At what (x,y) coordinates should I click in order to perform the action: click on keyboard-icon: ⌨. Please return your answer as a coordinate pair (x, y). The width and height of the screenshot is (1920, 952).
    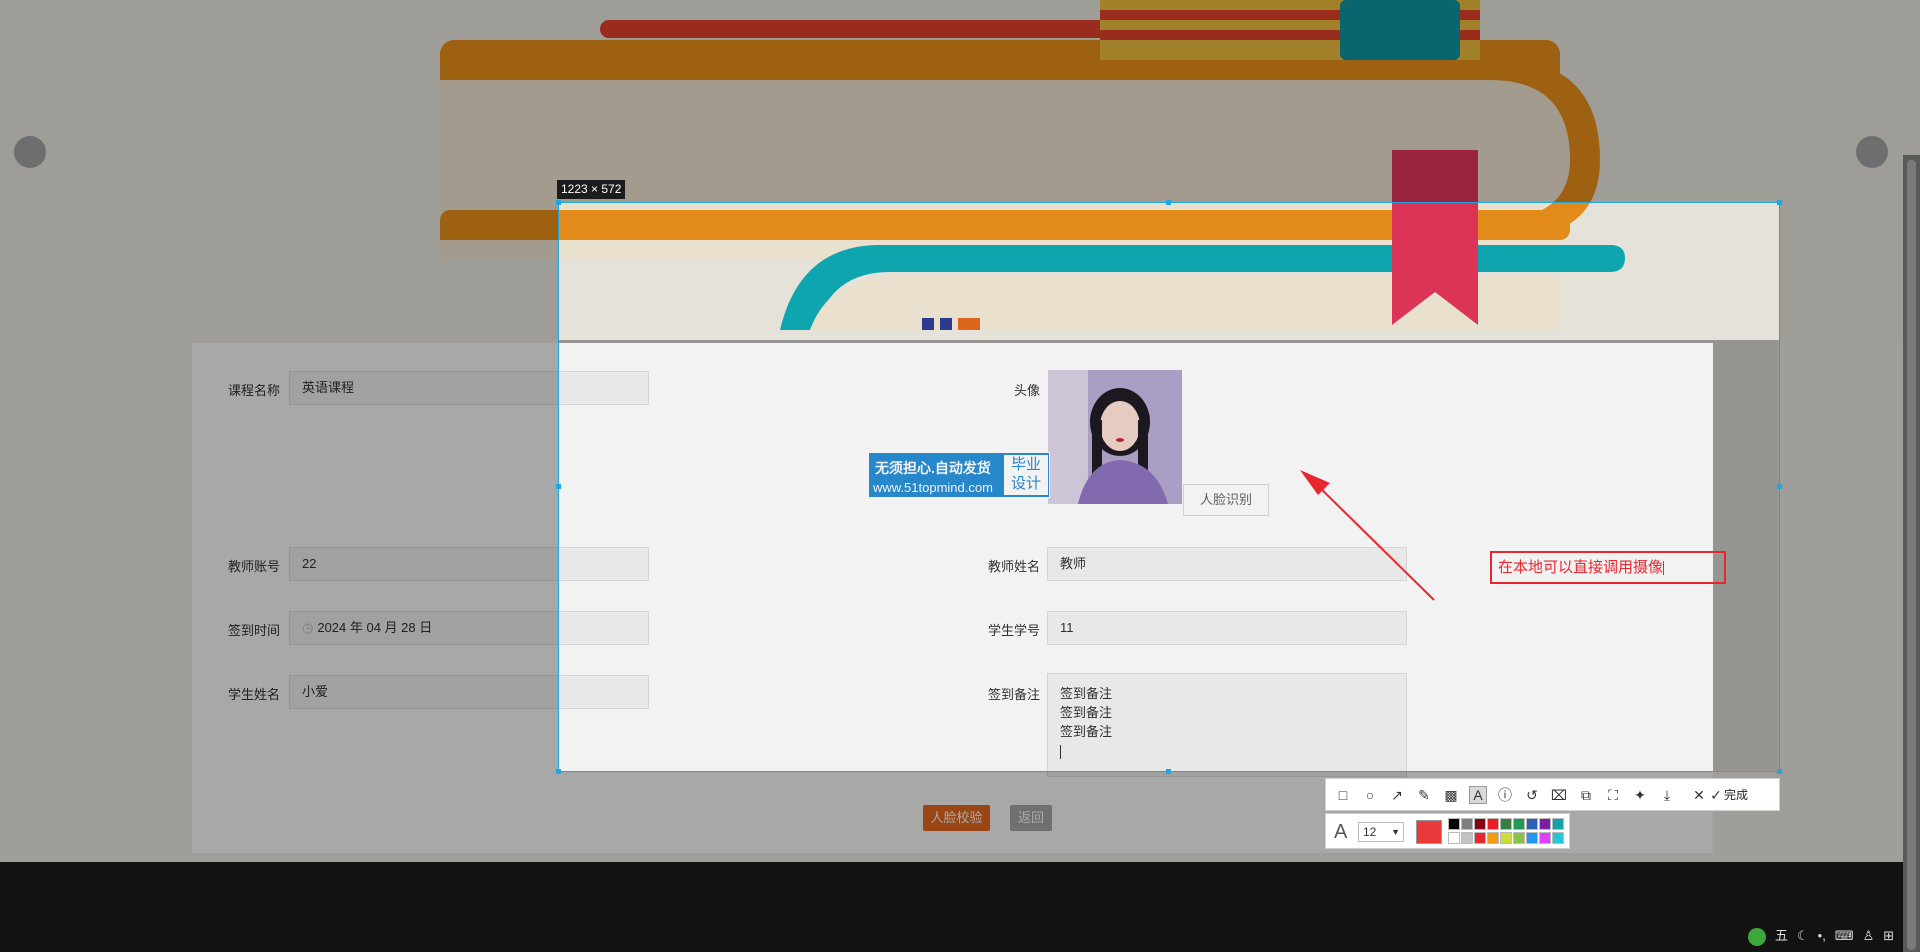
    Looking at the image, I should click on (1844, 935).